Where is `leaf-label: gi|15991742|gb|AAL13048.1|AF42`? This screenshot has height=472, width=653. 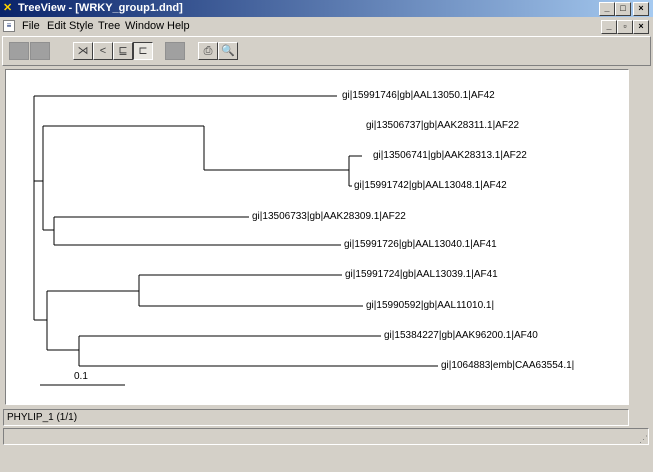
leaf-label: gi|15991742|gb|AAL13048.1|AF42 is located at coordinates (430, 185).